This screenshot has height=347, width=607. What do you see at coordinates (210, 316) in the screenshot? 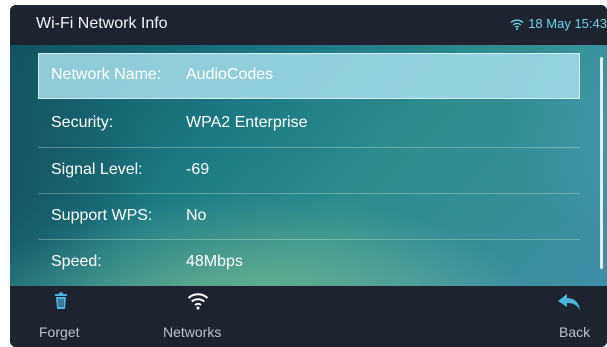
I see `networks-button: Networks` at bounding box center [210, 316].